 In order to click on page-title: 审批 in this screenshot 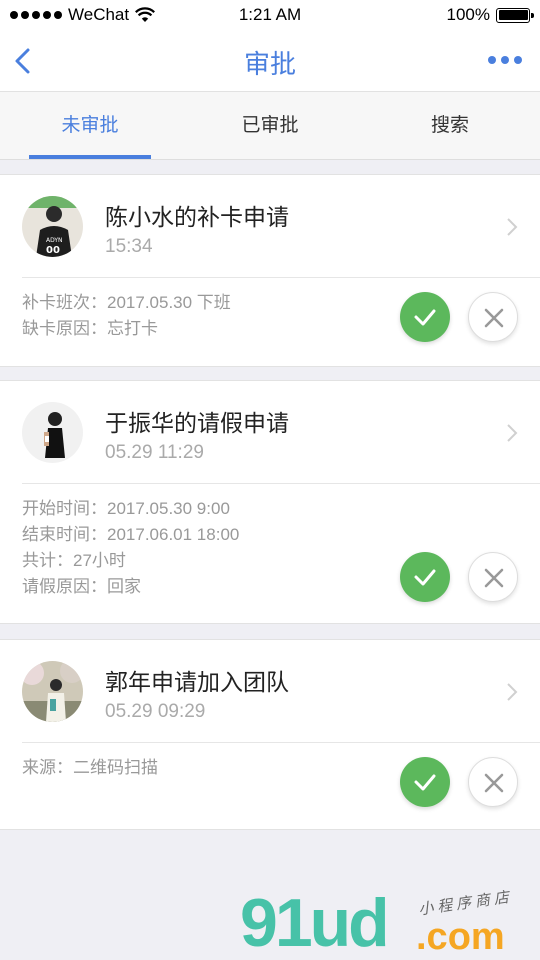, I will do `click(269, 64)`.